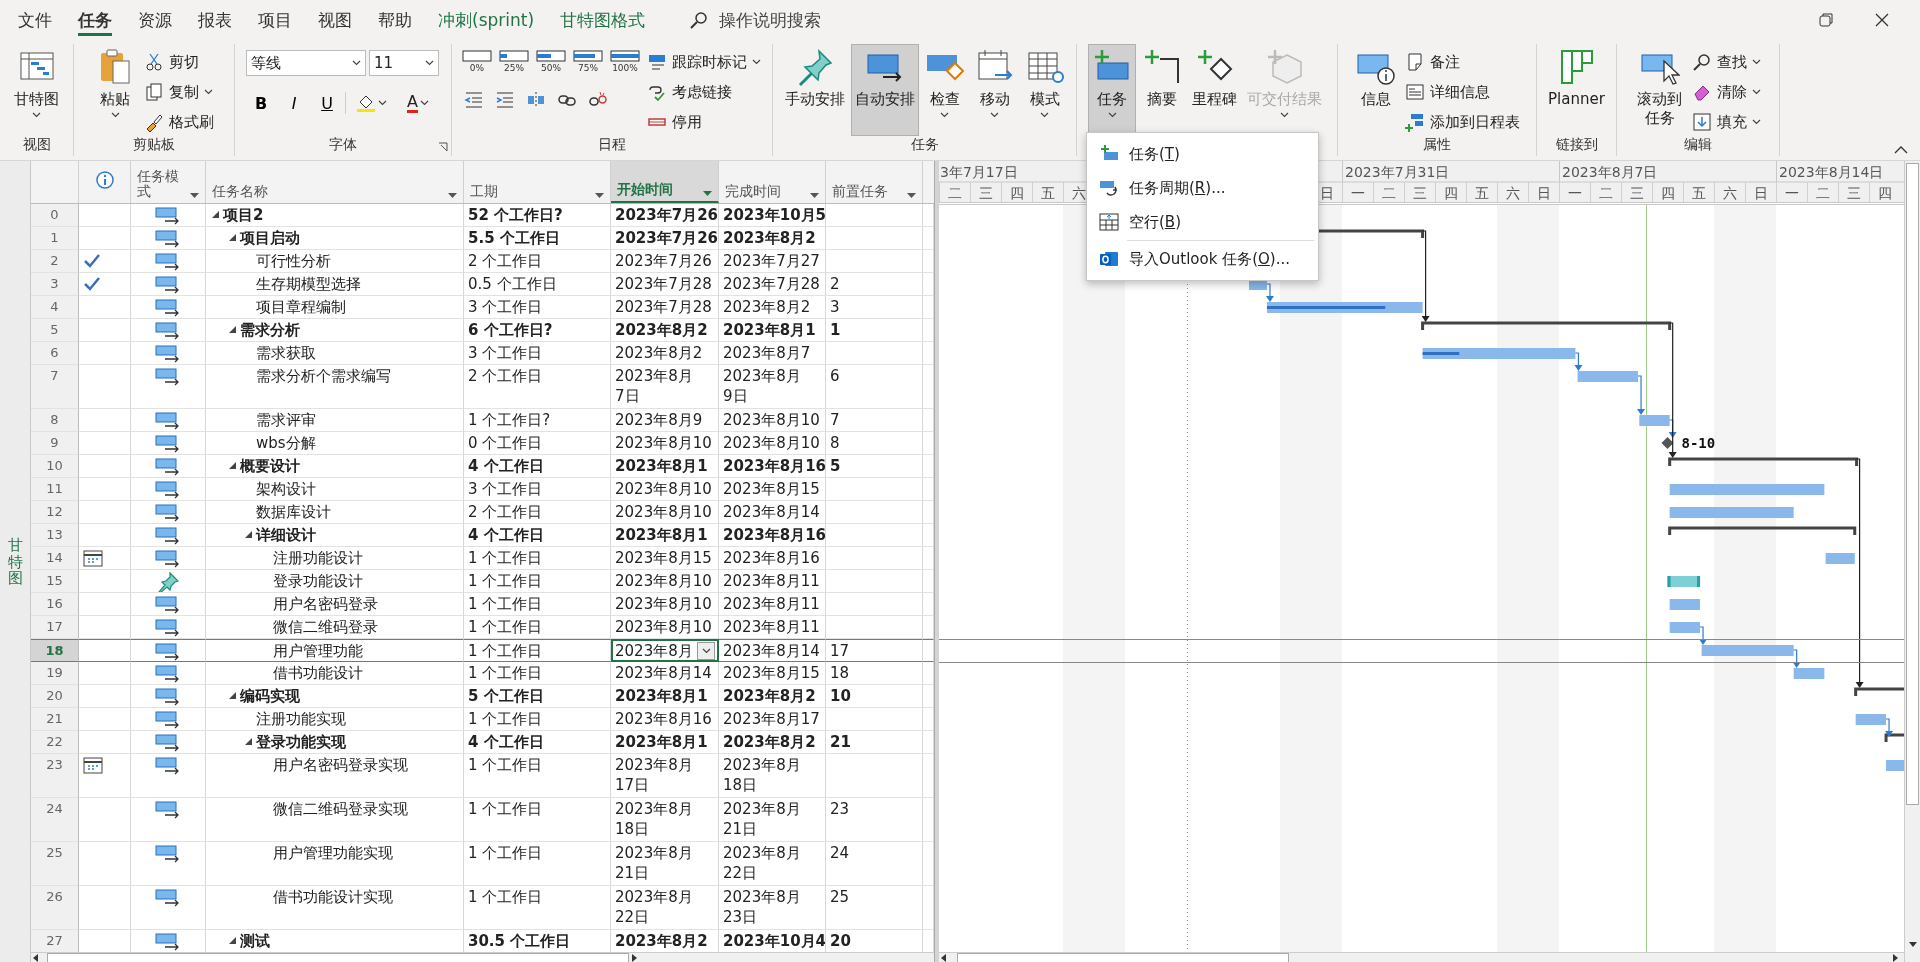 This screenshot has height=962, width=1920. I want to click on ribbon-tab: 帮助, so click(395, 20).